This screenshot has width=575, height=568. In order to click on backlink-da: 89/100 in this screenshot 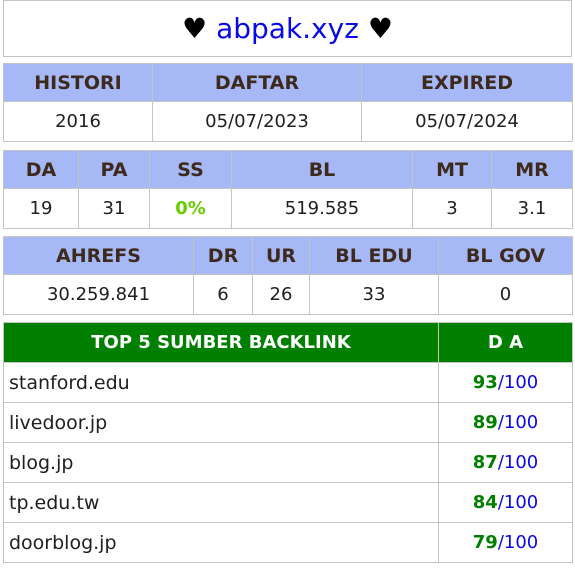, I will do `click(505, 422)`.